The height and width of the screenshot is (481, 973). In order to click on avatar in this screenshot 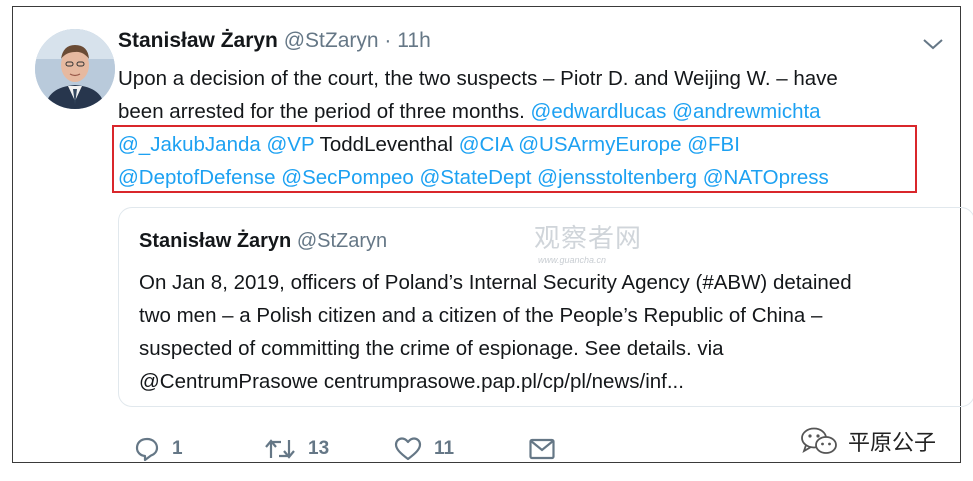, I will do `click(75, 69)`.